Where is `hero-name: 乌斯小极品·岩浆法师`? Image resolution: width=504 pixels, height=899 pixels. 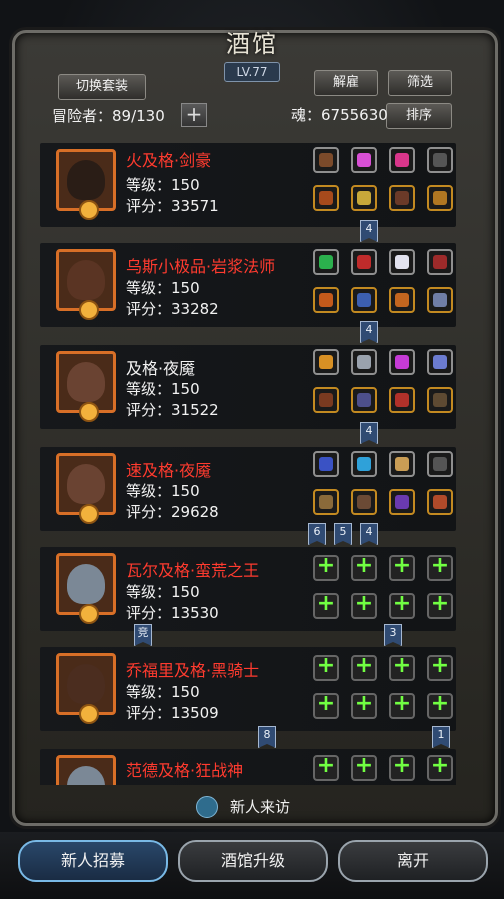
hero-name: 乌斯小极品·岩浆法师 is located at coordinates (201, 266).